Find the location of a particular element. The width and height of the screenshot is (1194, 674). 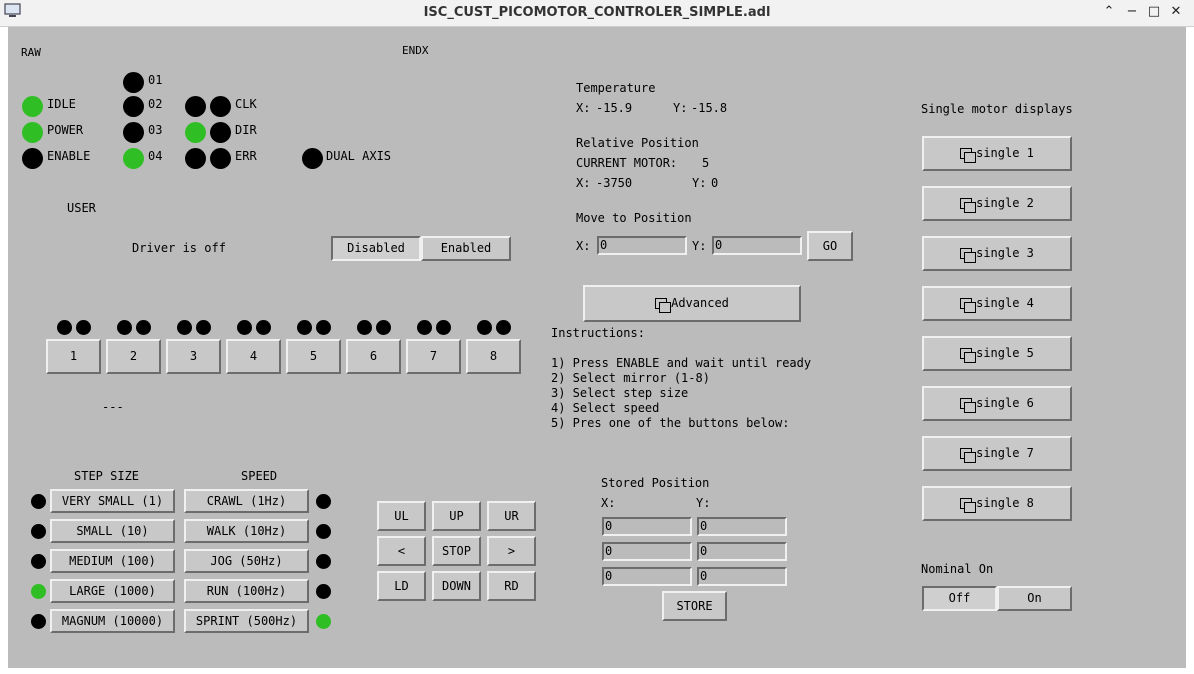

power-led is located at coordinates (32, 132).